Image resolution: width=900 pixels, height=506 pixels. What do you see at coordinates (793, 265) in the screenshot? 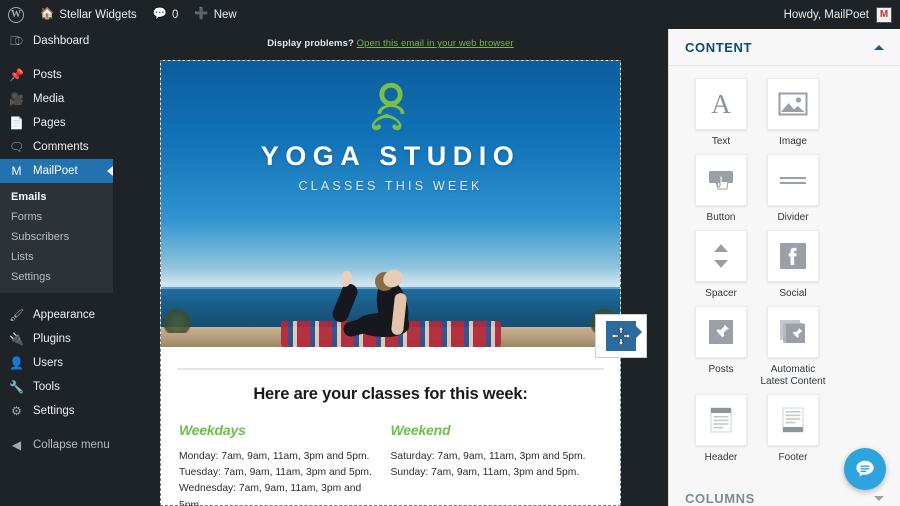
I see `widget-social: Social` at bounding box center [793, 265].